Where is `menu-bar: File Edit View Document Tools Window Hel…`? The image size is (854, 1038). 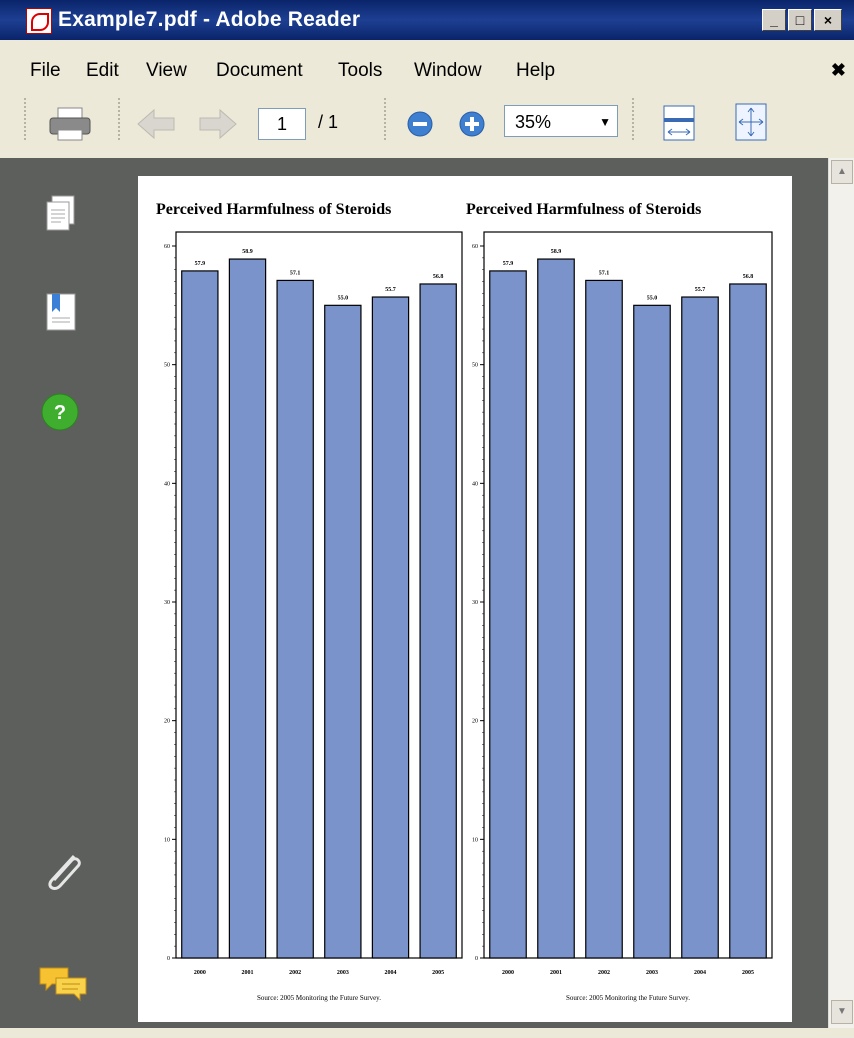 menu-bar: File Edit View Document Tools Window Hel… is located at coordinates (427, 70).